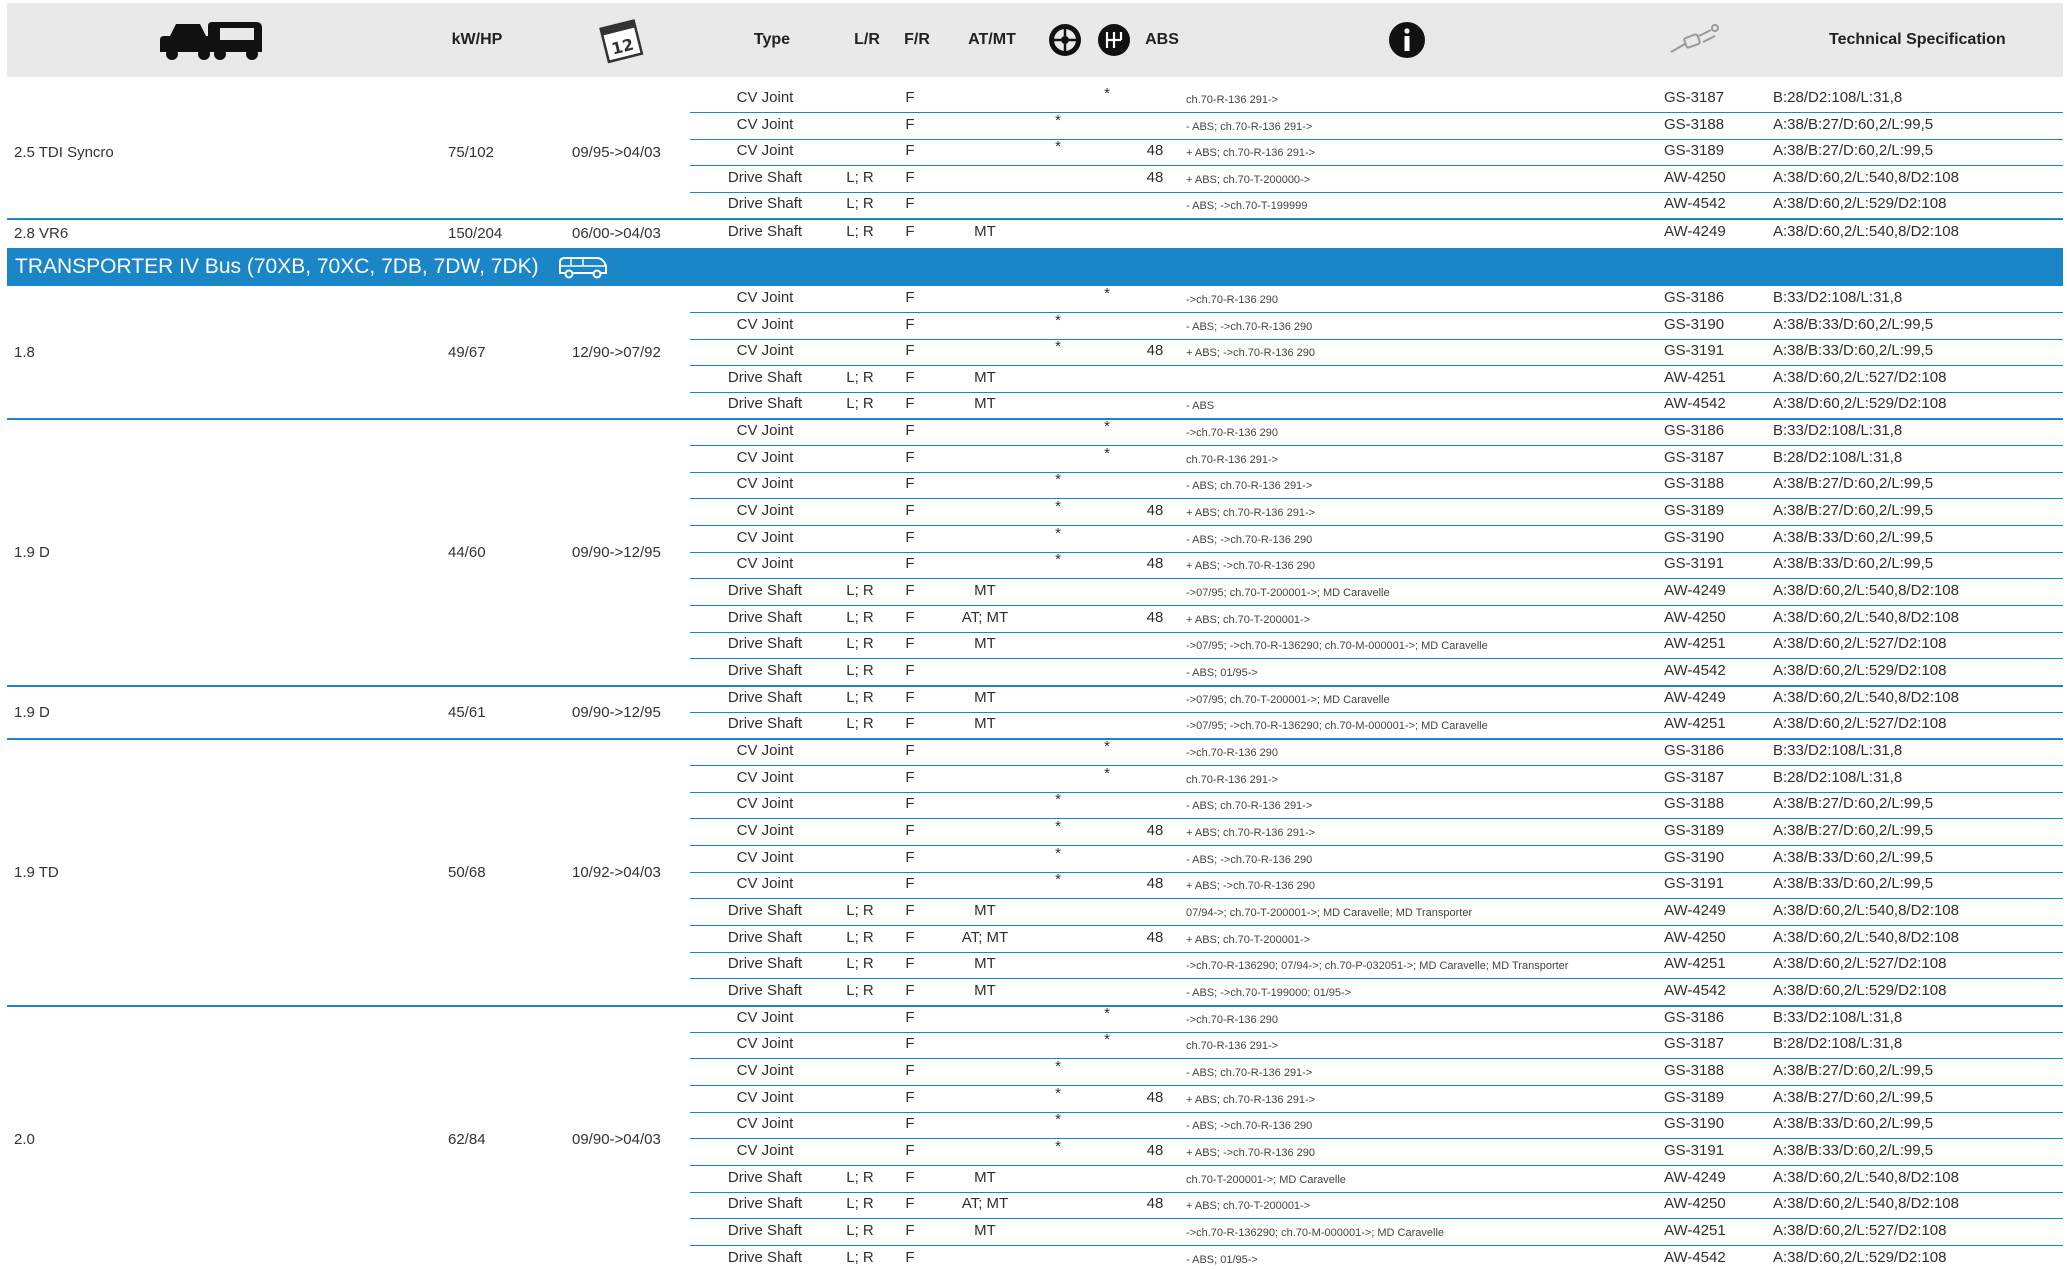  What do you see at coordinates (41, 233) in the screenshot?
I see `engine-label: 2.8 VR6` at bounding box center [41, 233].